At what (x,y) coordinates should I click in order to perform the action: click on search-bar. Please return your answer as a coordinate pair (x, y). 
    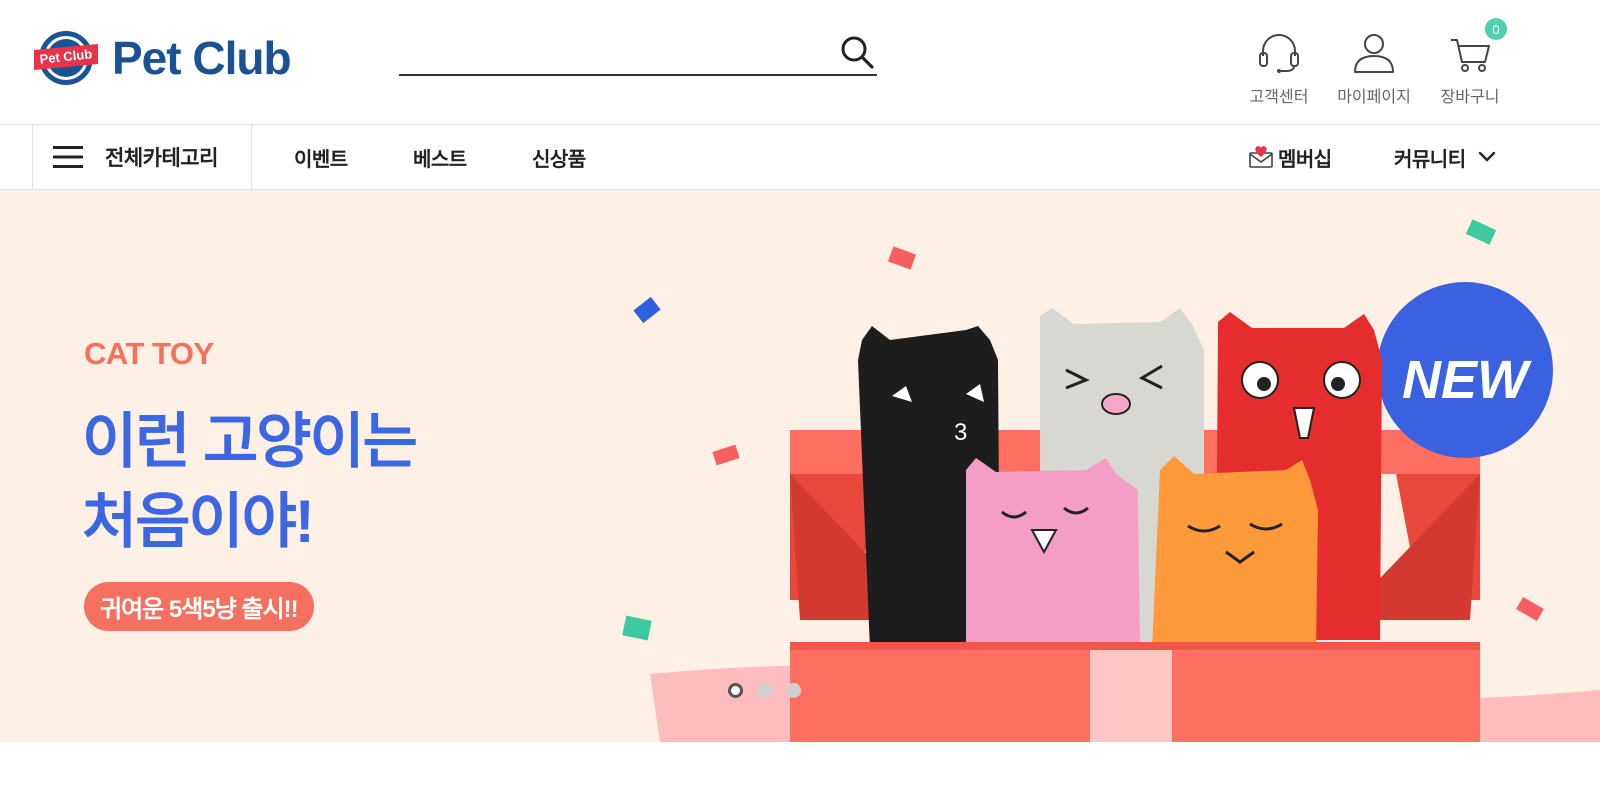
    Looking at the image, I should click on (638, 52).